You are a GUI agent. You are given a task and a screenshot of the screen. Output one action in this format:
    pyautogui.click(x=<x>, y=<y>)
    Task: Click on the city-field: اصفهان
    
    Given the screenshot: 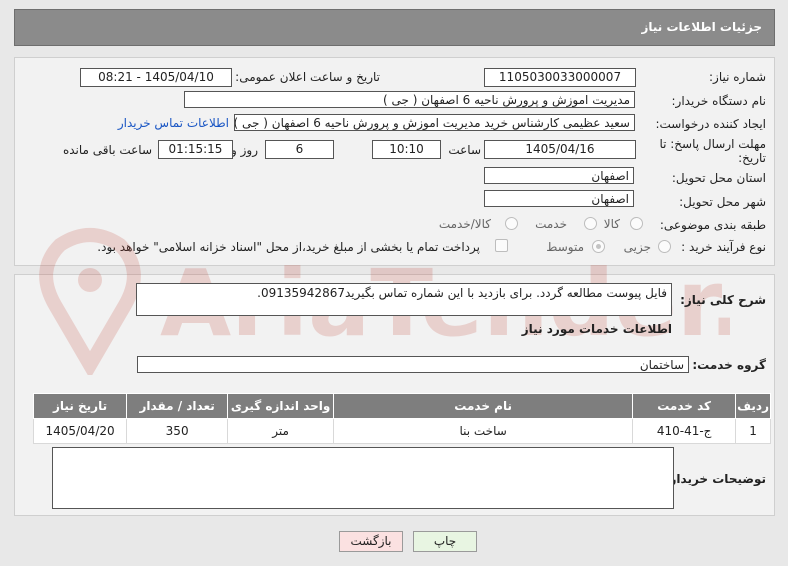 What is the action you would take?
    pyautogui.click(x=559, y=198)
    